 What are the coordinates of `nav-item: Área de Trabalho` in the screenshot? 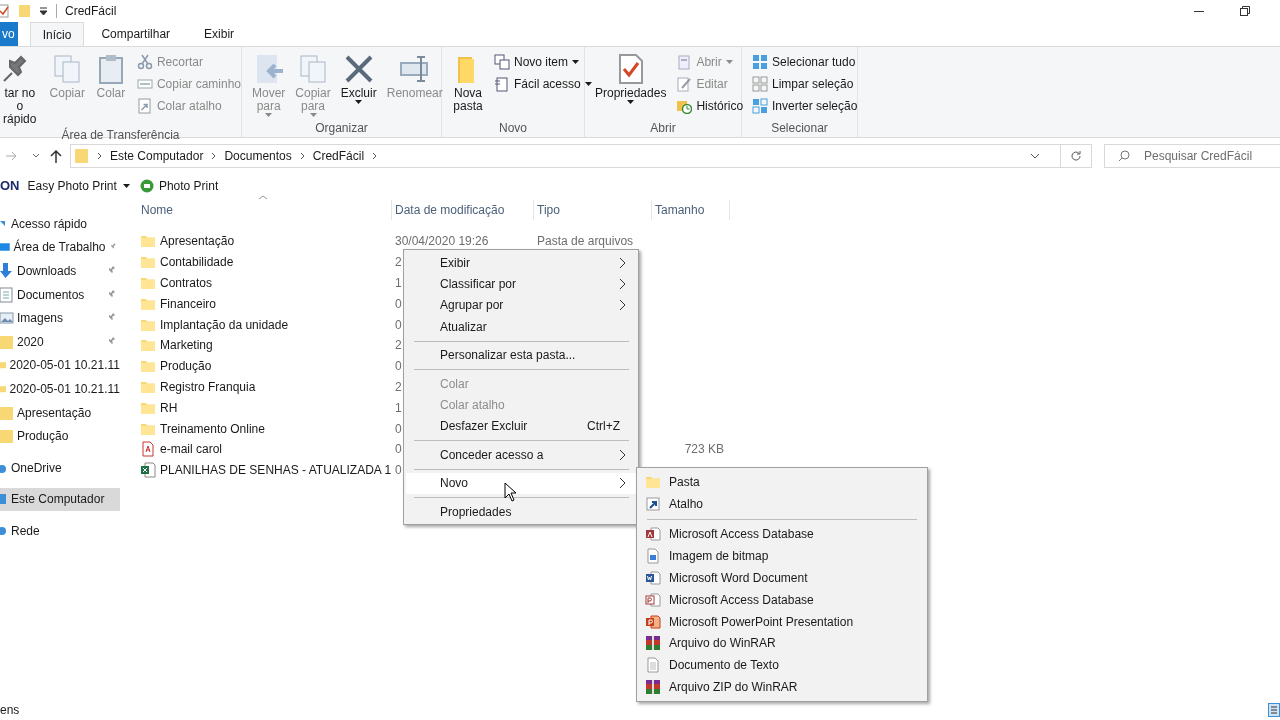 It's located at (60, 247).